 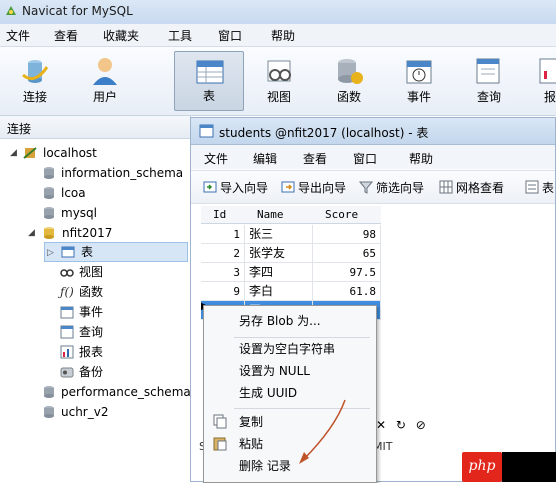 I want to click on refresh-icon: ↻, so click(x=401, y=425).